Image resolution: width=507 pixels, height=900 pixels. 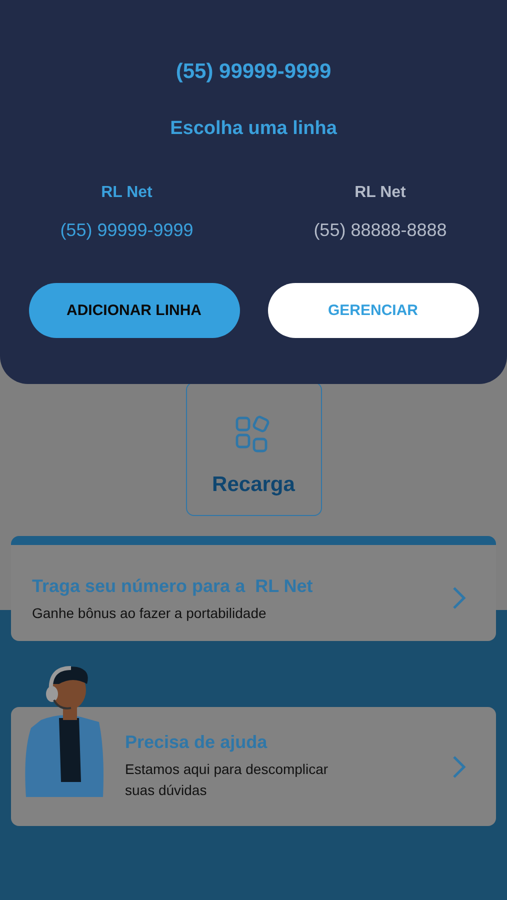 I want to click on manage-button: GERENCIAR, so click(x=373, y=310).